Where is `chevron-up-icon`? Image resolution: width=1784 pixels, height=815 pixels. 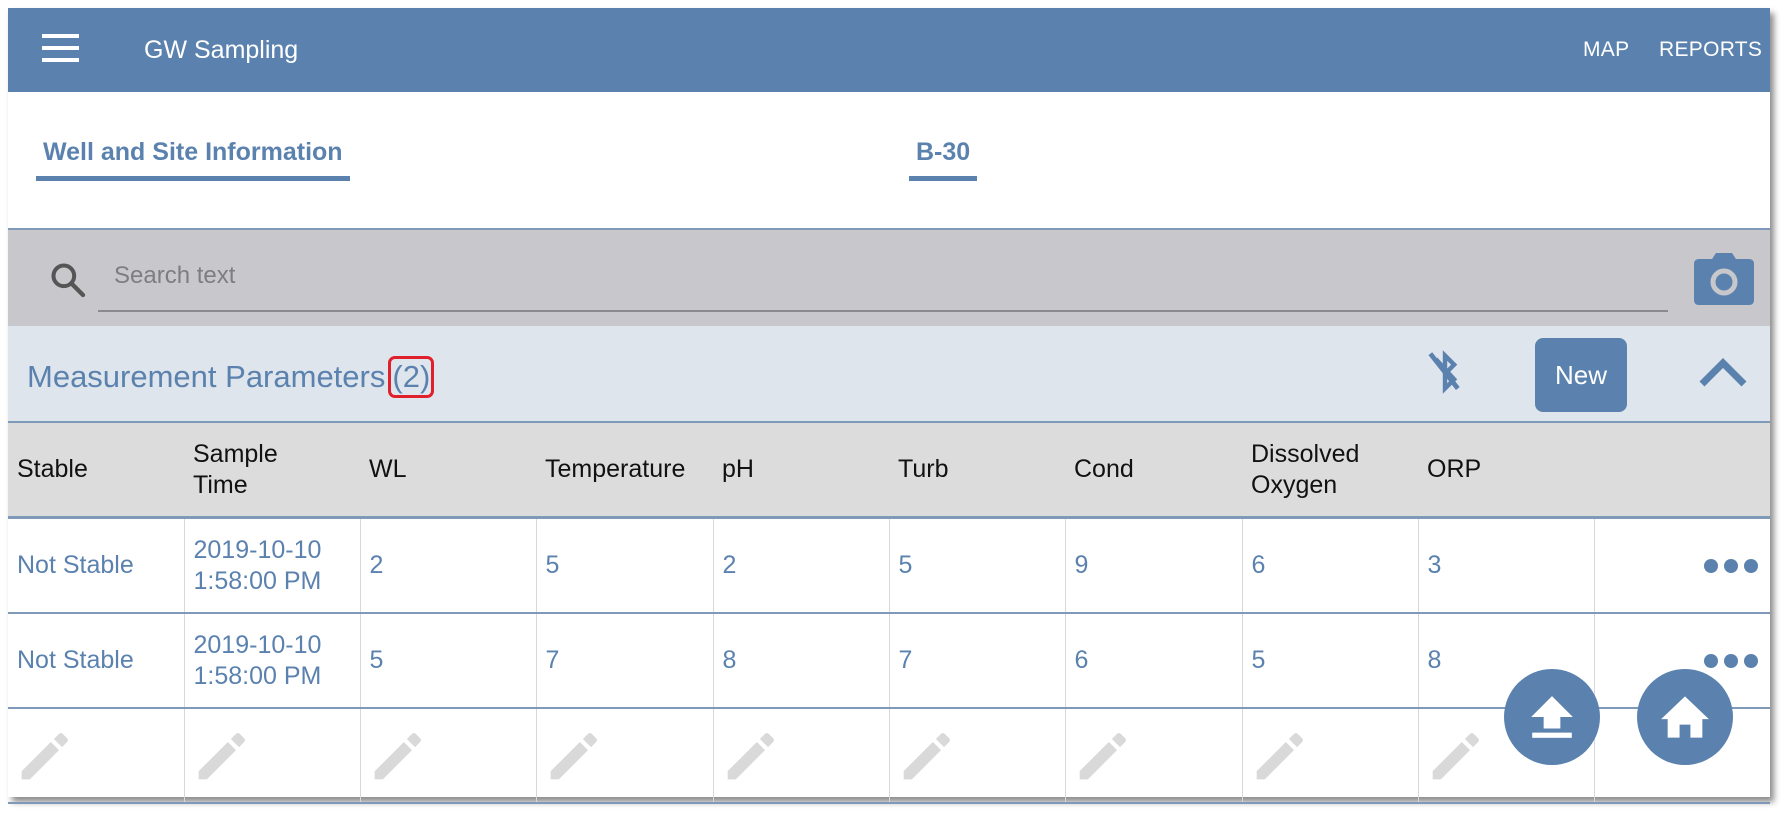
chevron-up-icon is located at coordinates (1723, 372).